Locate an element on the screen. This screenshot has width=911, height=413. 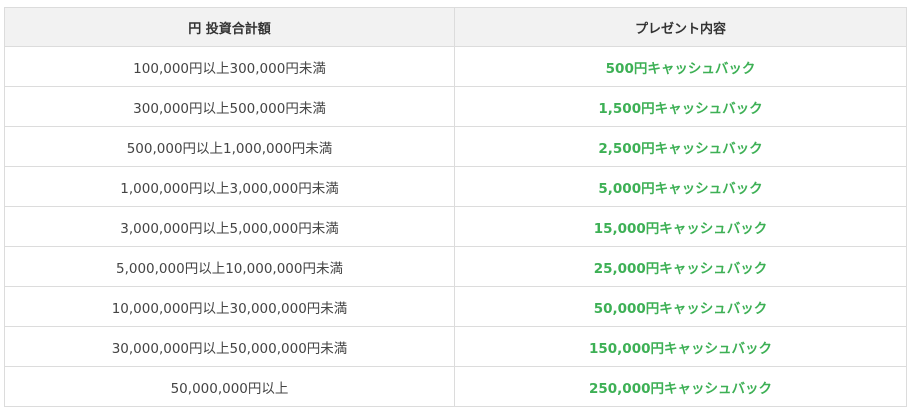
amount-cell: 3,000,000円以上5,000,000円未満 is located at coordinates (229, 226).